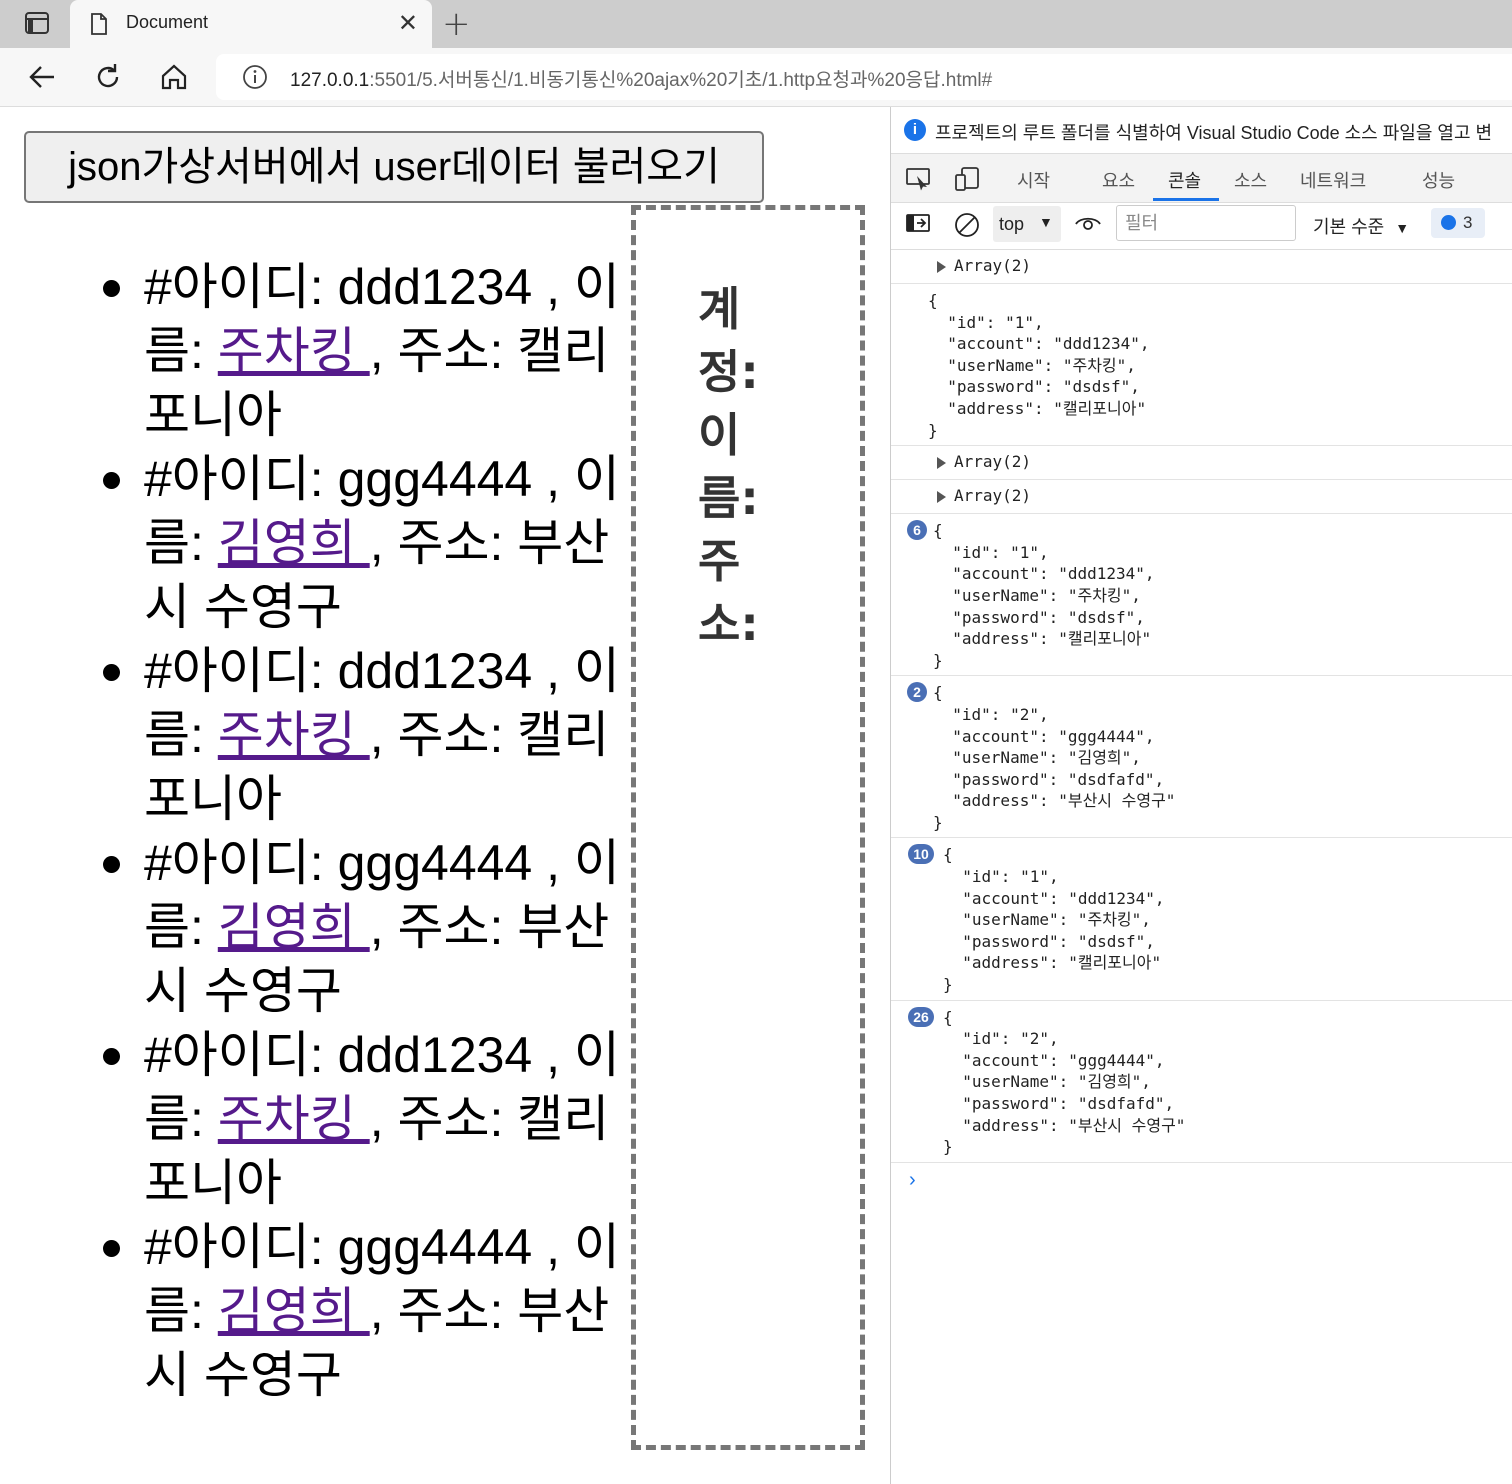 This screenshot has width=1512, height=1484. What do you see at coordinates (728, 592) in the screenshot?
I see `info-label: 주소:` at bounding box center [728, 592].